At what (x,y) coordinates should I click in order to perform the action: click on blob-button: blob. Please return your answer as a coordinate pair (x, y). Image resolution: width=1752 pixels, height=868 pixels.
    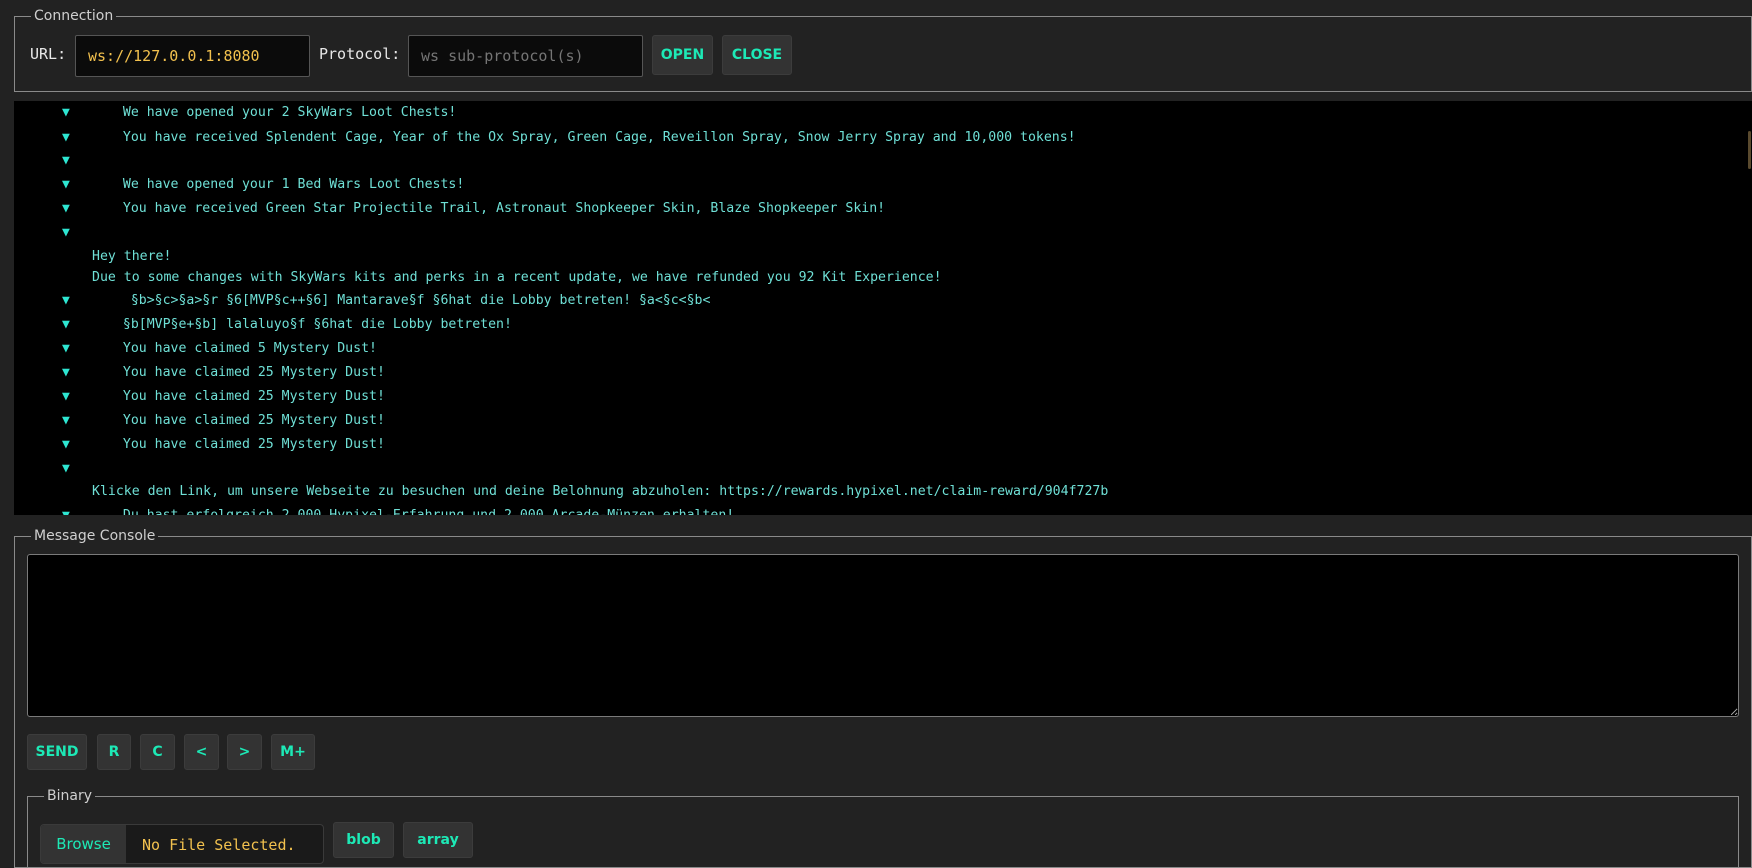
    Looking at the image, I should click on (363, 840).